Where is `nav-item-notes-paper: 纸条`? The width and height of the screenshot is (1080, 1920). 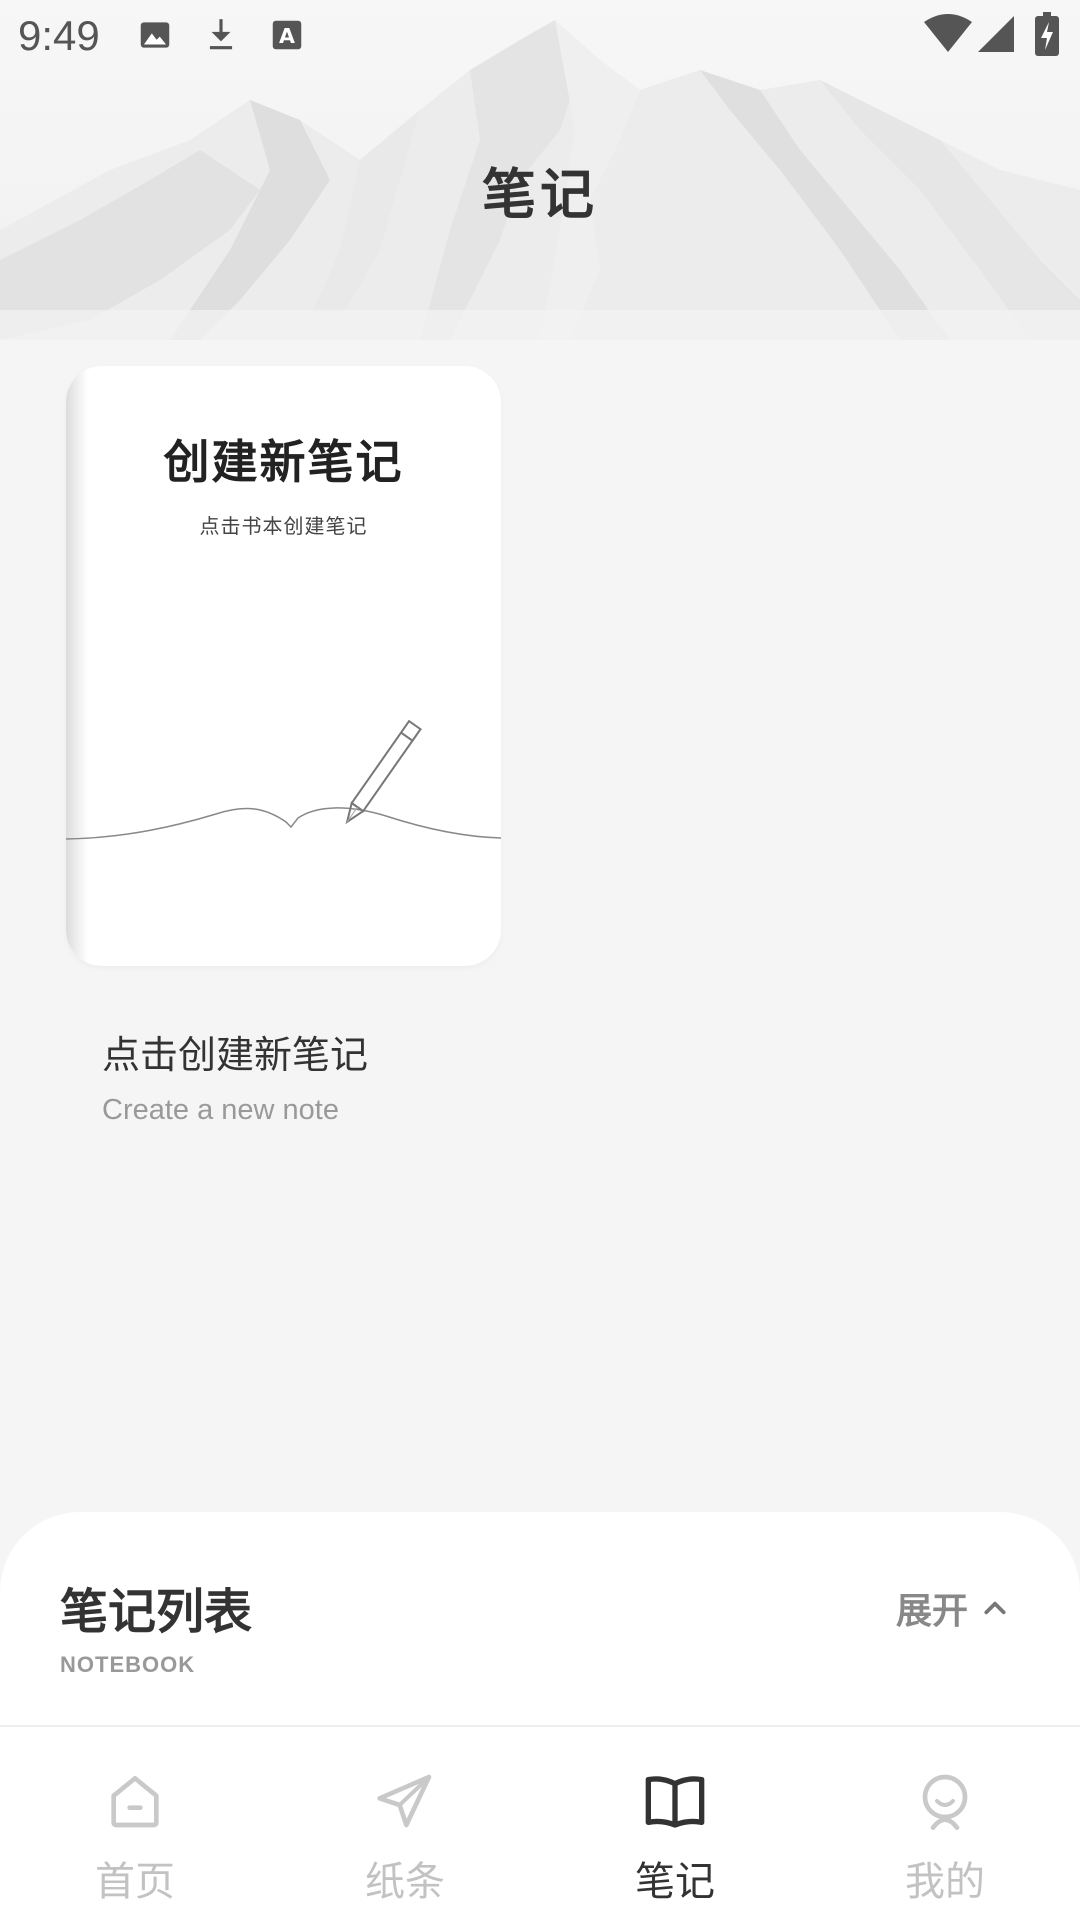
nav-item-notes-paper: 纸条 is located at coordinates (405, 1823).